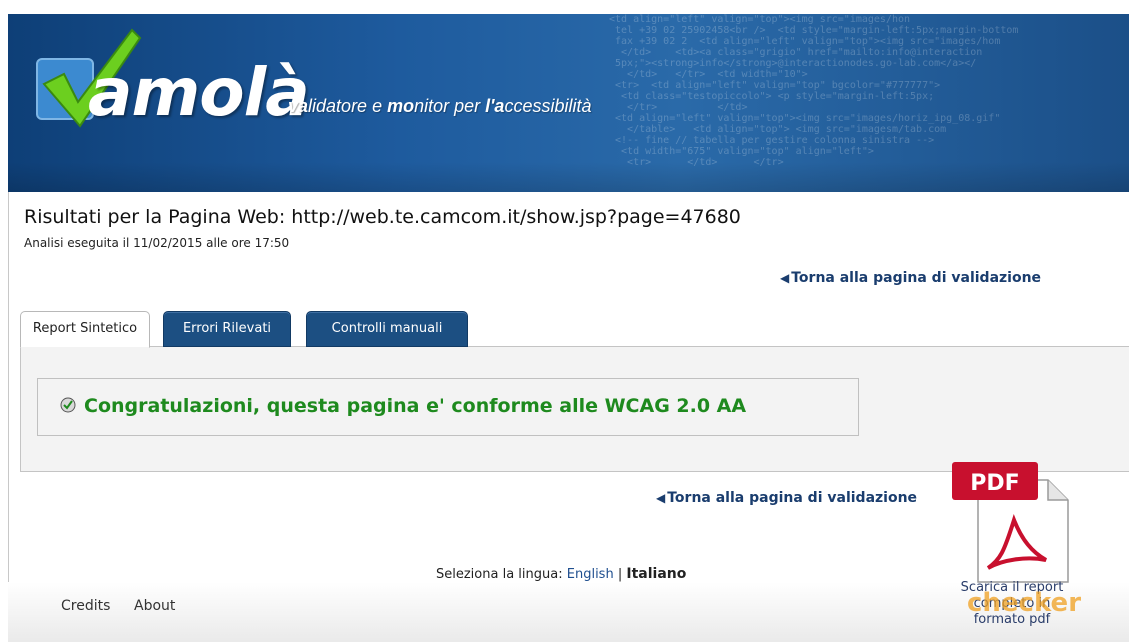 This screenshot has width=1129, height=642. I want to click on back-to-validation-link-bottom: ◀ Torna alla pagina di validazione, so click(786, 498).